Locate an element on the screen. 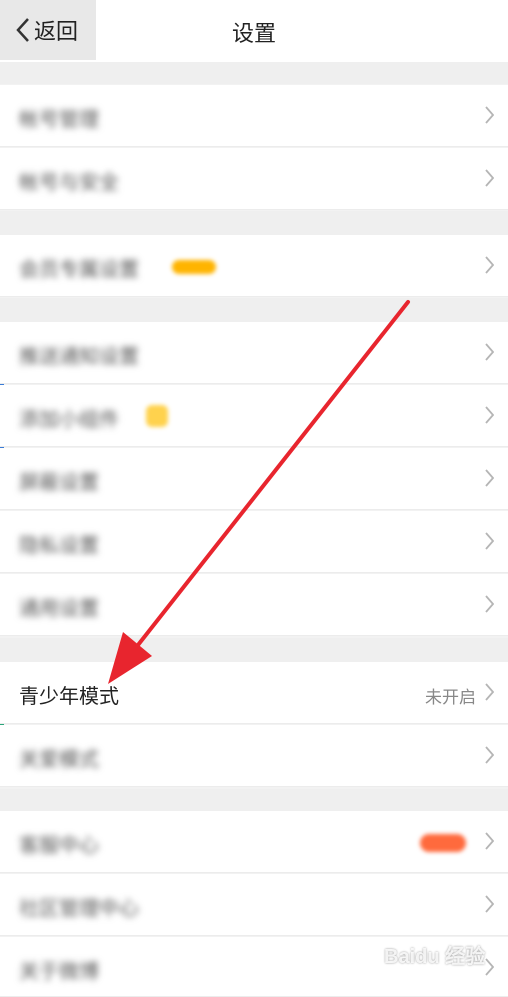 This screenshot has height=997, width=508. settings-row-care-mode: 关爱模式 is located at coordinates (254, 756).